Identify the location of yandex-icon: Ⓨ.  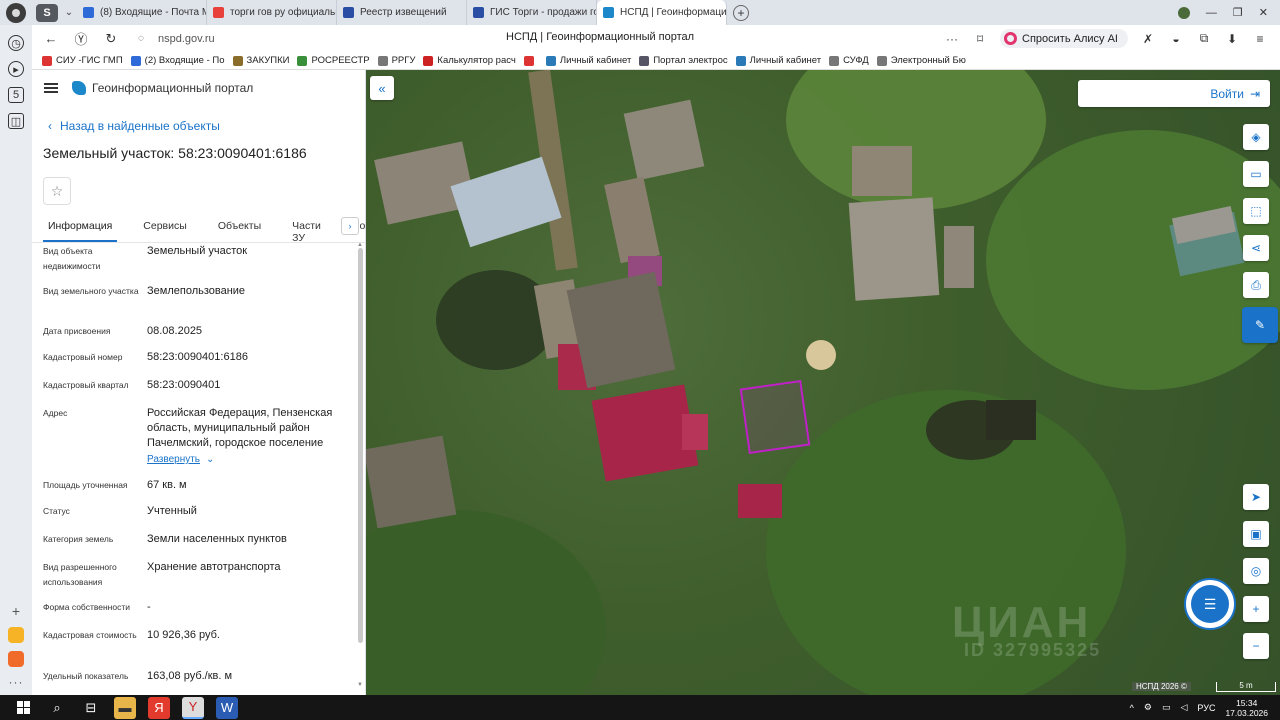
(81, 39).